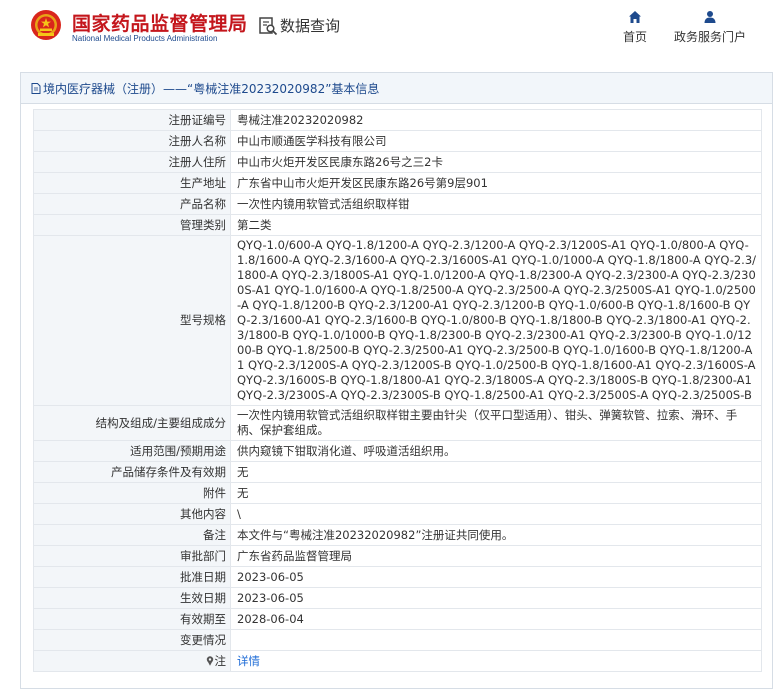 The width and height of the screenshot is (775, 697). I want to click on row-value, so click(496, 640).